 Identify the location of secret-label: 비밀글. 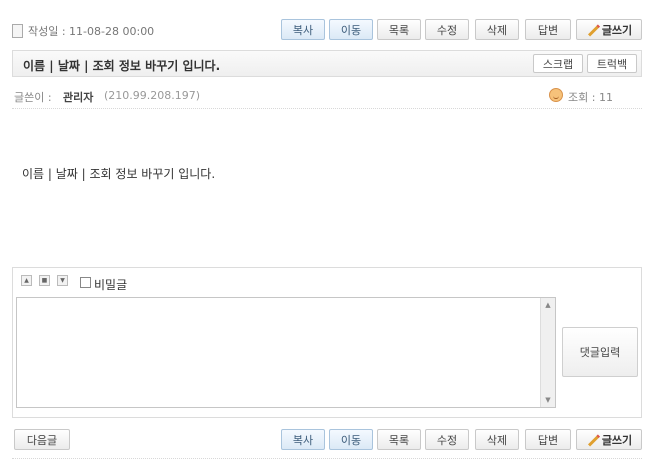
(111, 285).